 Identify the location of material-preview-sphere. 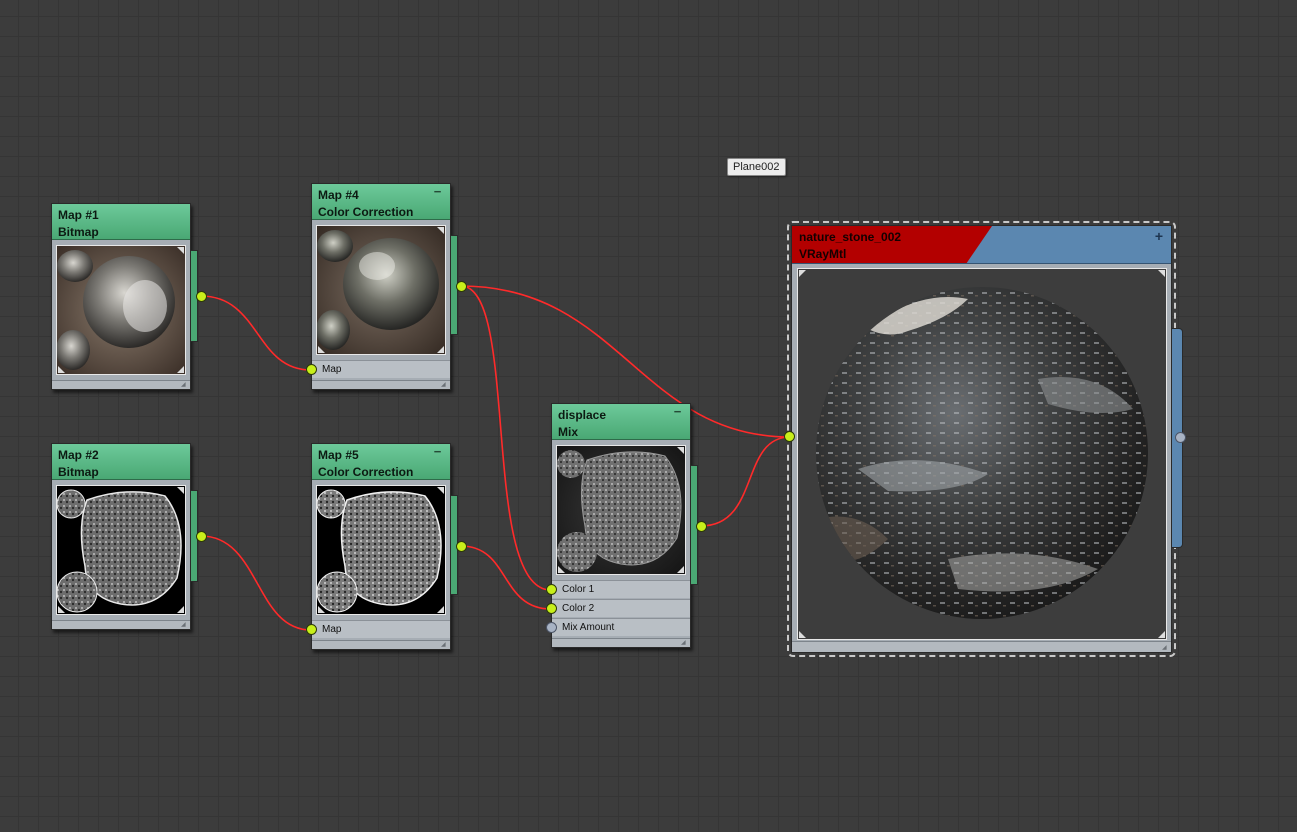
(982, 454).